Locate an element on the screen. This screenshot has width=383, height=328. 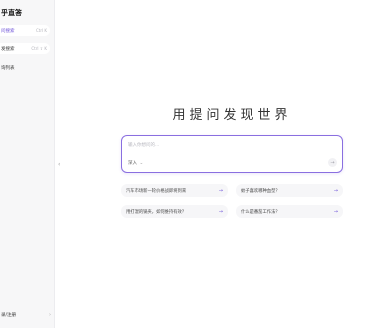
shortcut-hint: Ctrl ⇧ K is located at coordinates (39, 48).